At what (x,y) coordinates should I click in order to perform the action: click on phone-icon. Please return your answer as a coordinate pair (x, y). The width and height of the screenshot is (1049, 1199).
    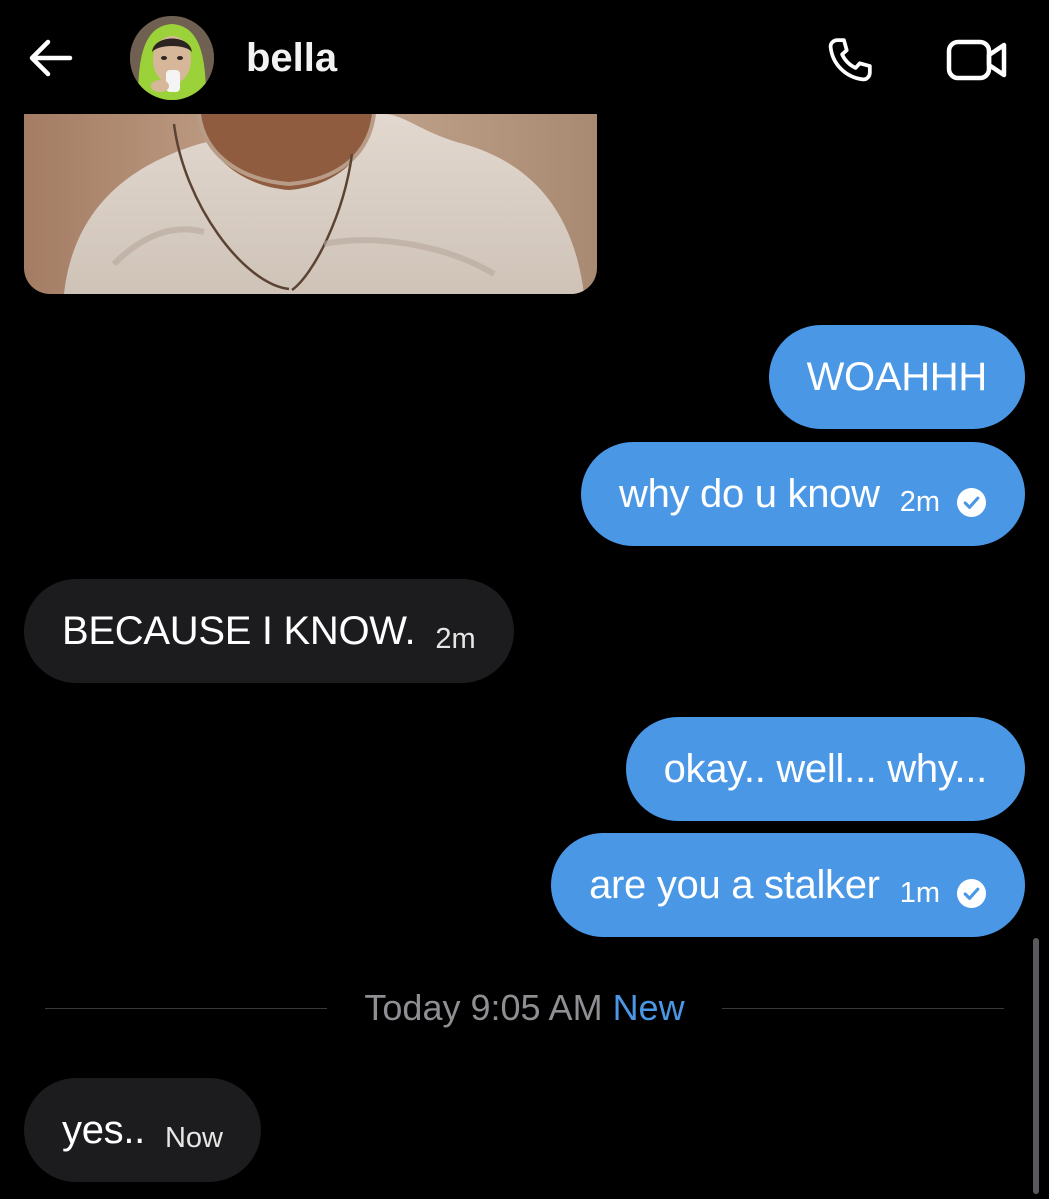
    Looking at the image, I should click on (850, 60).